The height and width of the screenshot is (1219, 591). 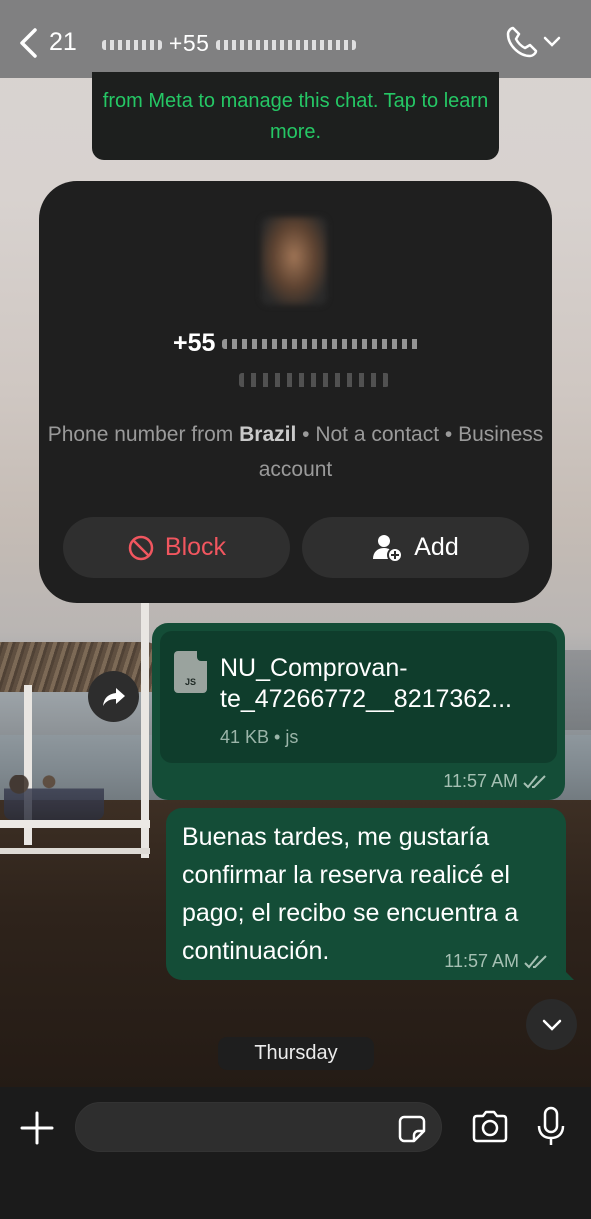 I want to click on add-contact-button: Add, so click(x=415, y=547).